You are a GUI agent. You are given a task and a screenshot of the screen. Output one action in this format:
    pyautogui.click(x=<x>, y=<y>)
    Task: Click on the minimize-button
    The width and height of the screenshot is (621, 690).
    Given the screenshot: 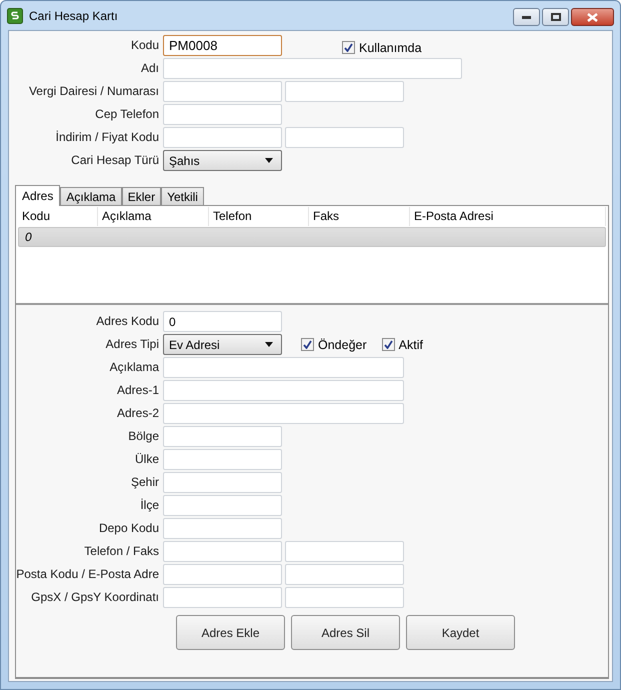 What is the action you would take?
    pyautogui.click(x=526, y=17)
    